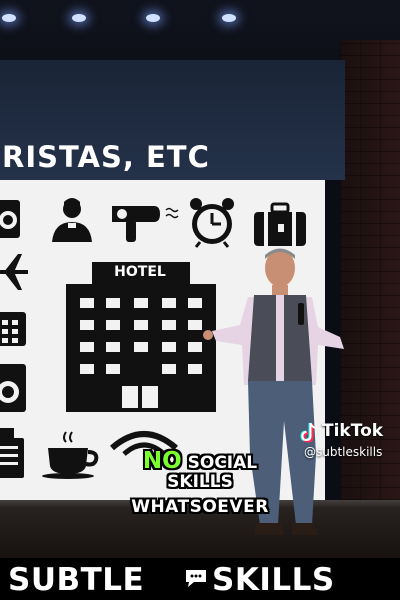 The height and width of the screenshot is (600, 400). I want to click on speech-bubble-icon, so click(196, 578).